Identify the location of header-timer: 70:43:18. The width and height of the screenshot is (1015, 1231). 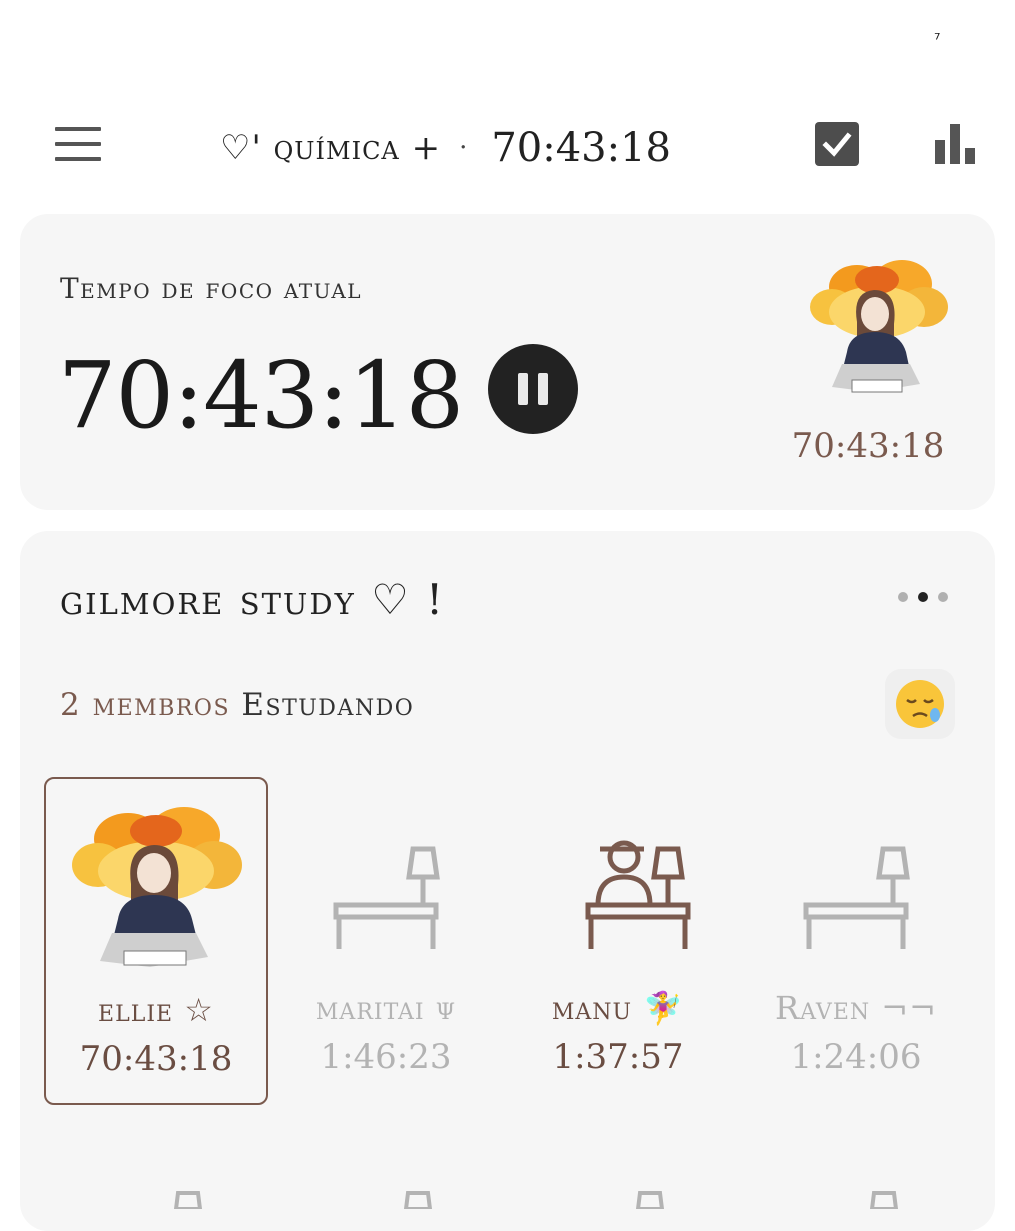
(581, 148).